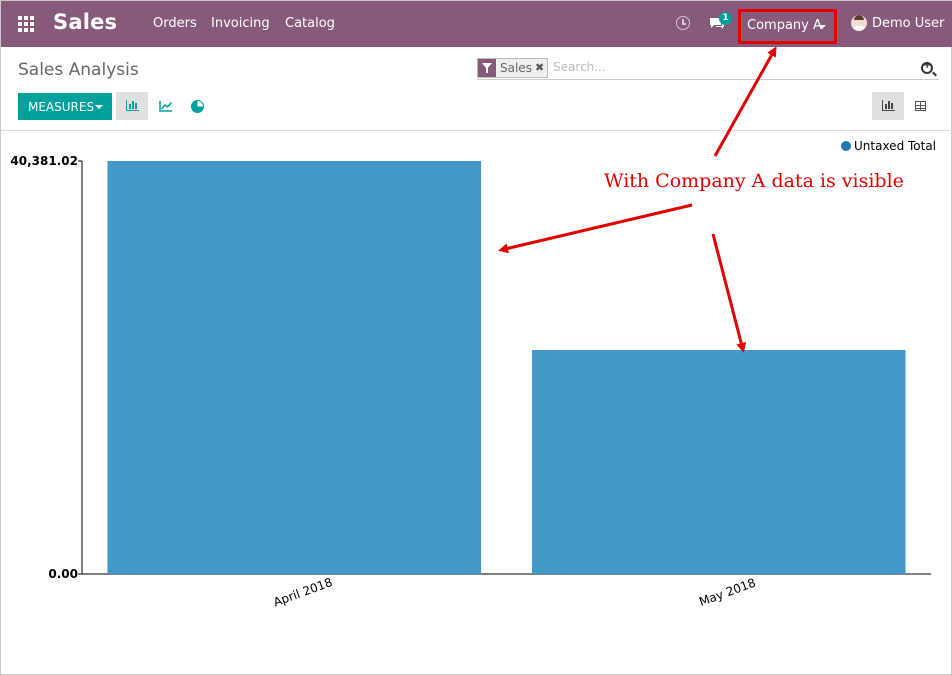 This screenshot has width=952, height=675. I want to click on page-title: Sales Analysis, so click(78, 70).